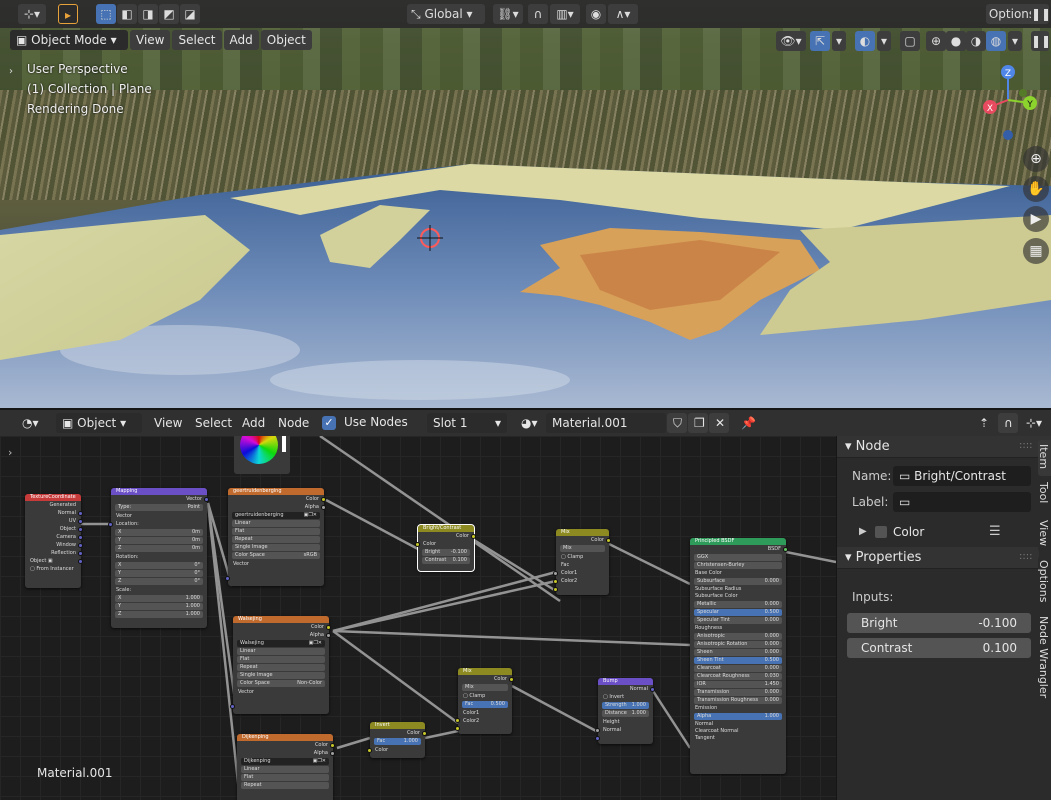 This screenshot has height=800, width=1051. I want to click on toolbar-expand-icon: ›, so click(11, 71).